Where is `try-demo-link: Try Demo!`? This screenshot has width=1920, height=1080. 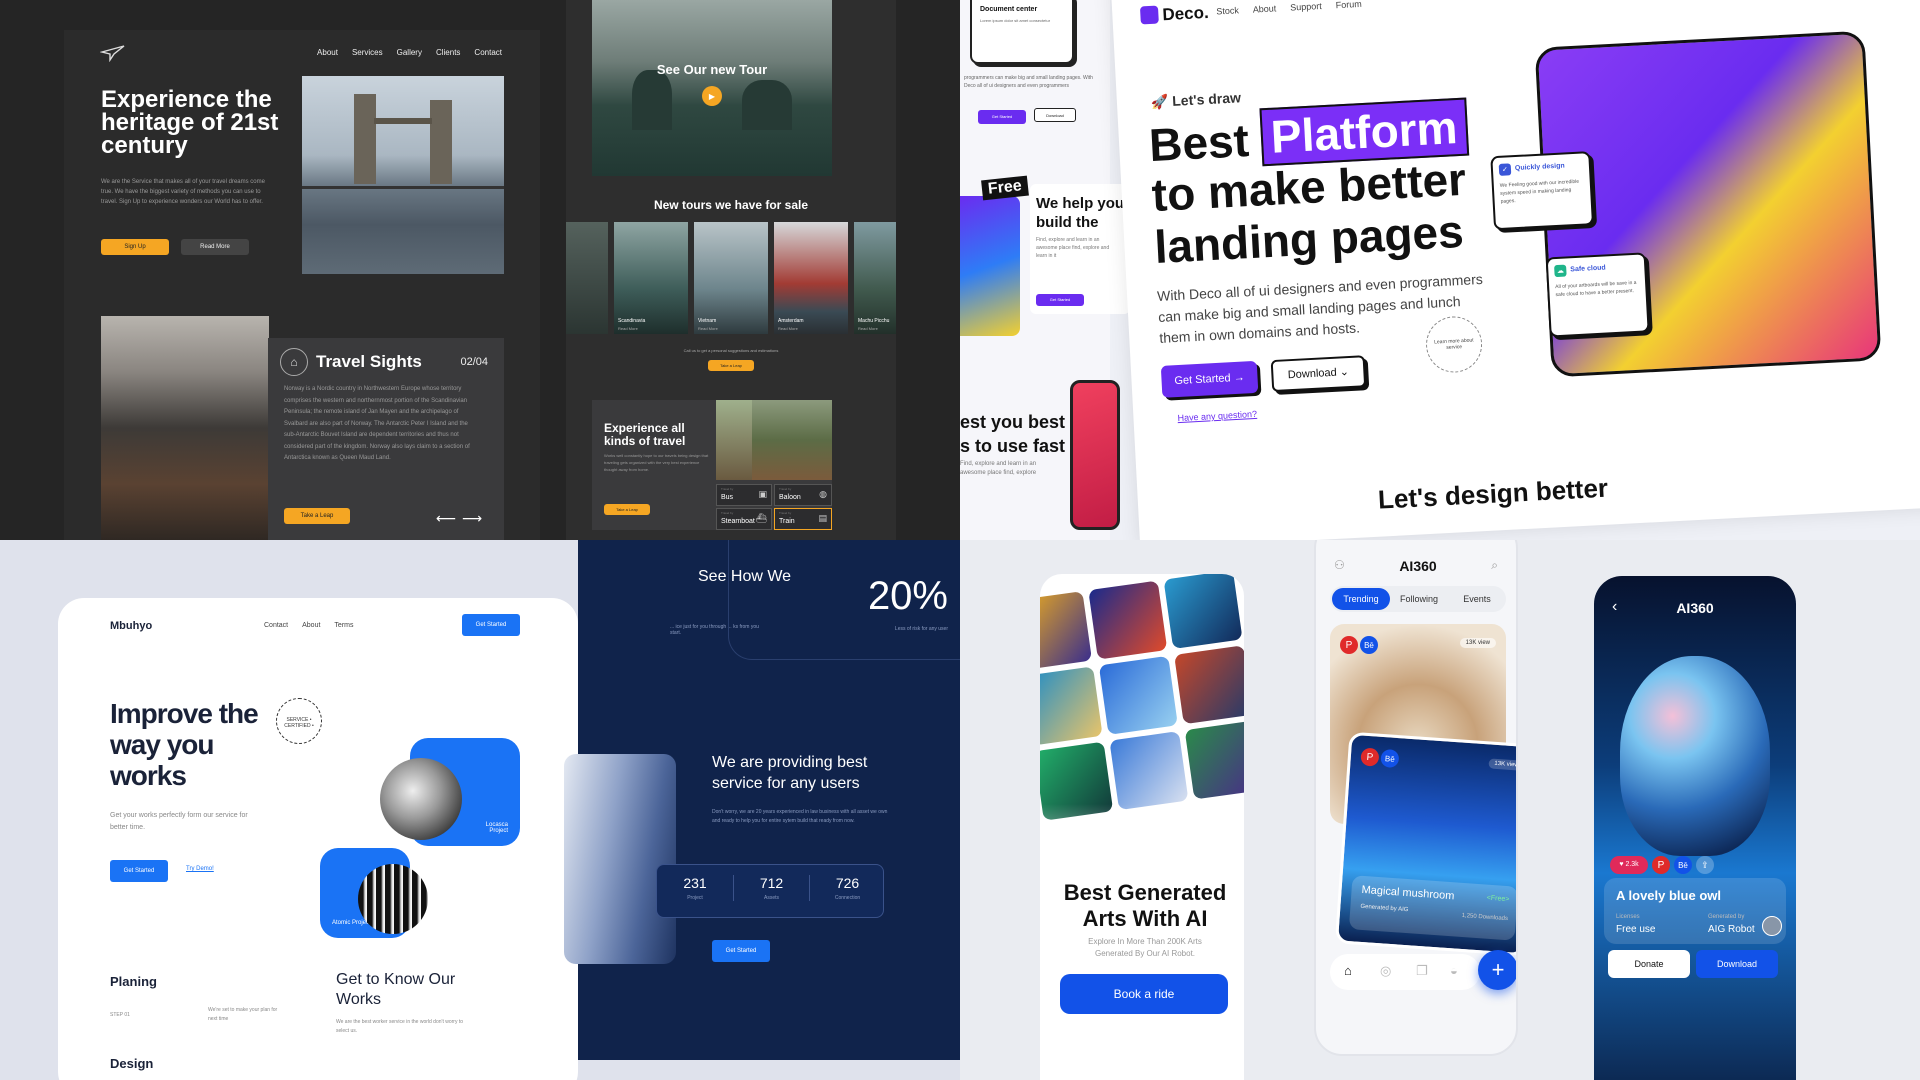 try-demo-link: Try Demo! is located at coordinates (200, 869).